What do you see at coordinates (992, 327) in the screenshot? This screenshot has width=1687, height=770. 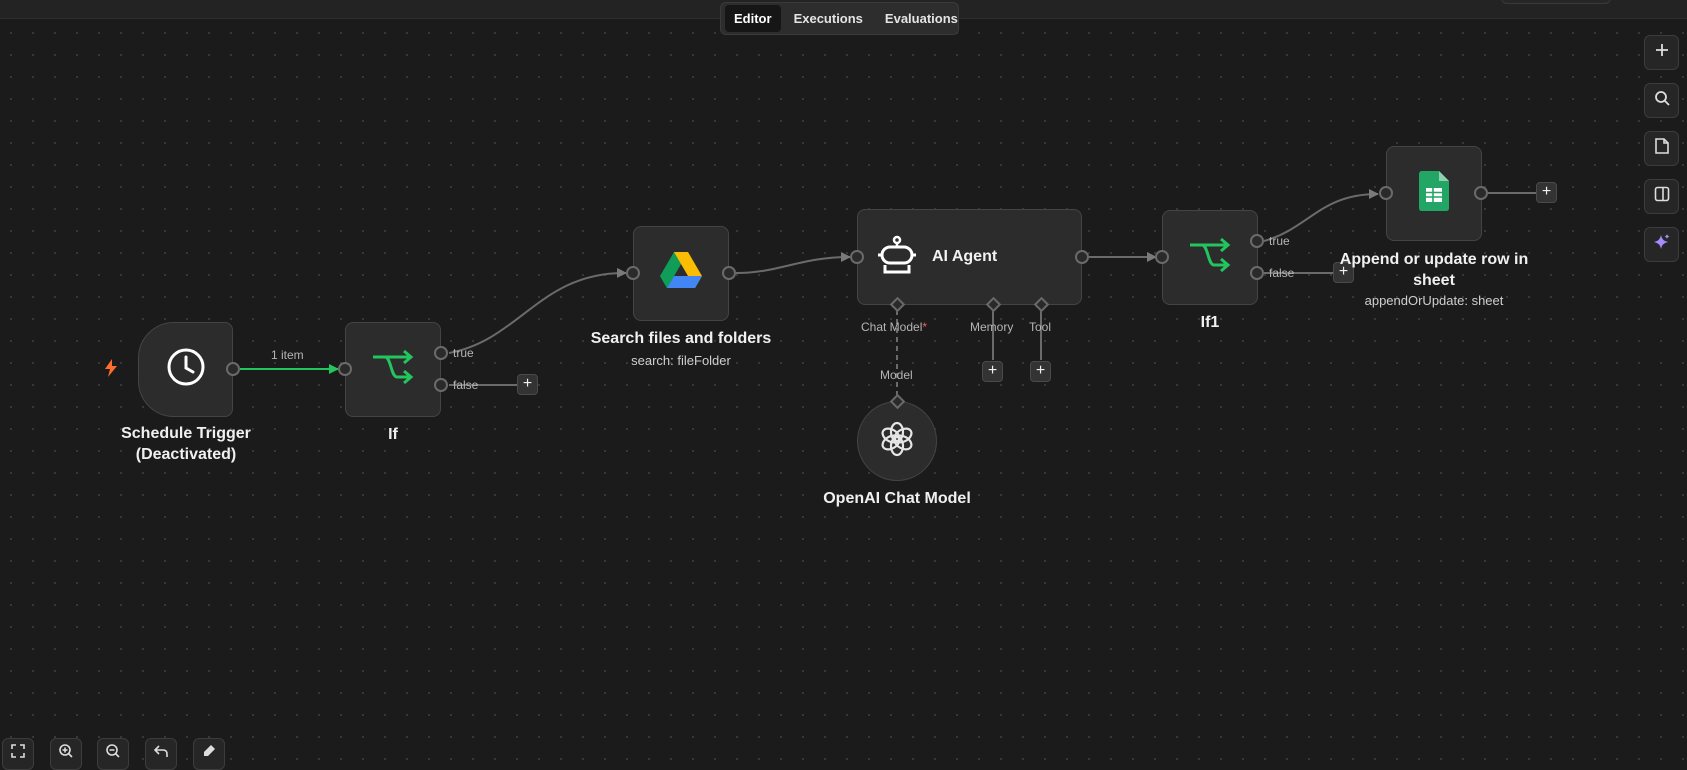 I see `memory-label: Memory` at bounding box center [992, 327].